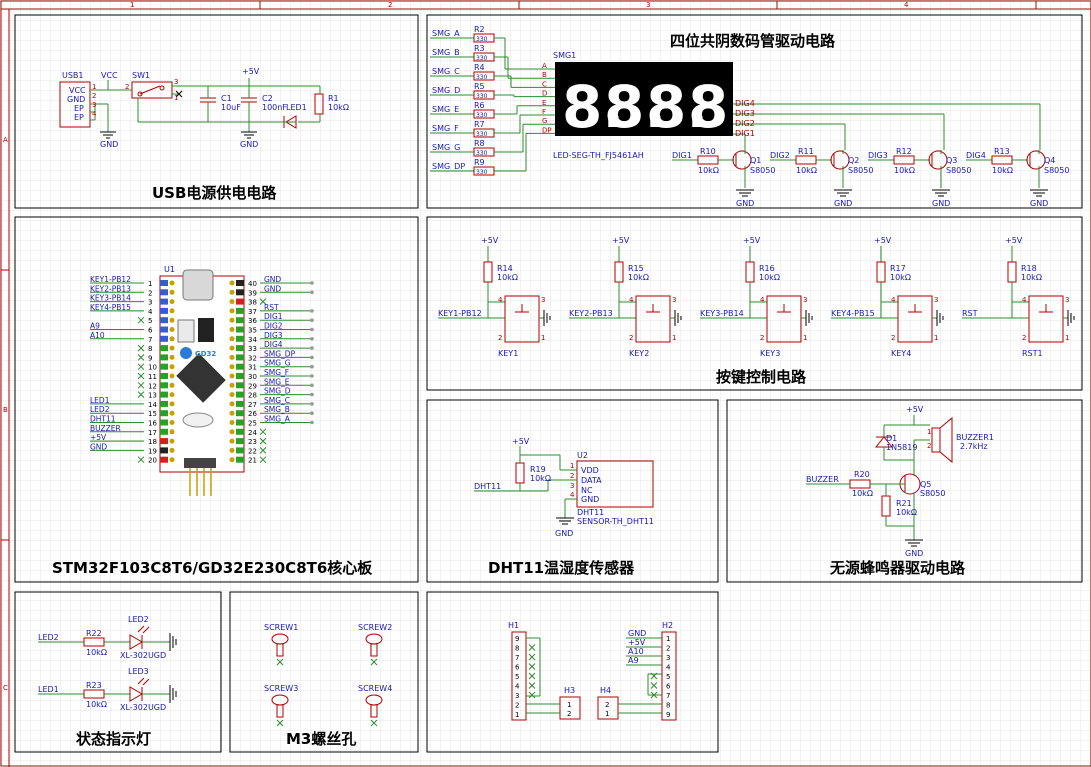 This screenshot has height=767, width=1091. What do you see at coordinates (448, 166) in the screenshot?
I see `net-smg-dp: SMG_DP` at bounding box center [448, 166].